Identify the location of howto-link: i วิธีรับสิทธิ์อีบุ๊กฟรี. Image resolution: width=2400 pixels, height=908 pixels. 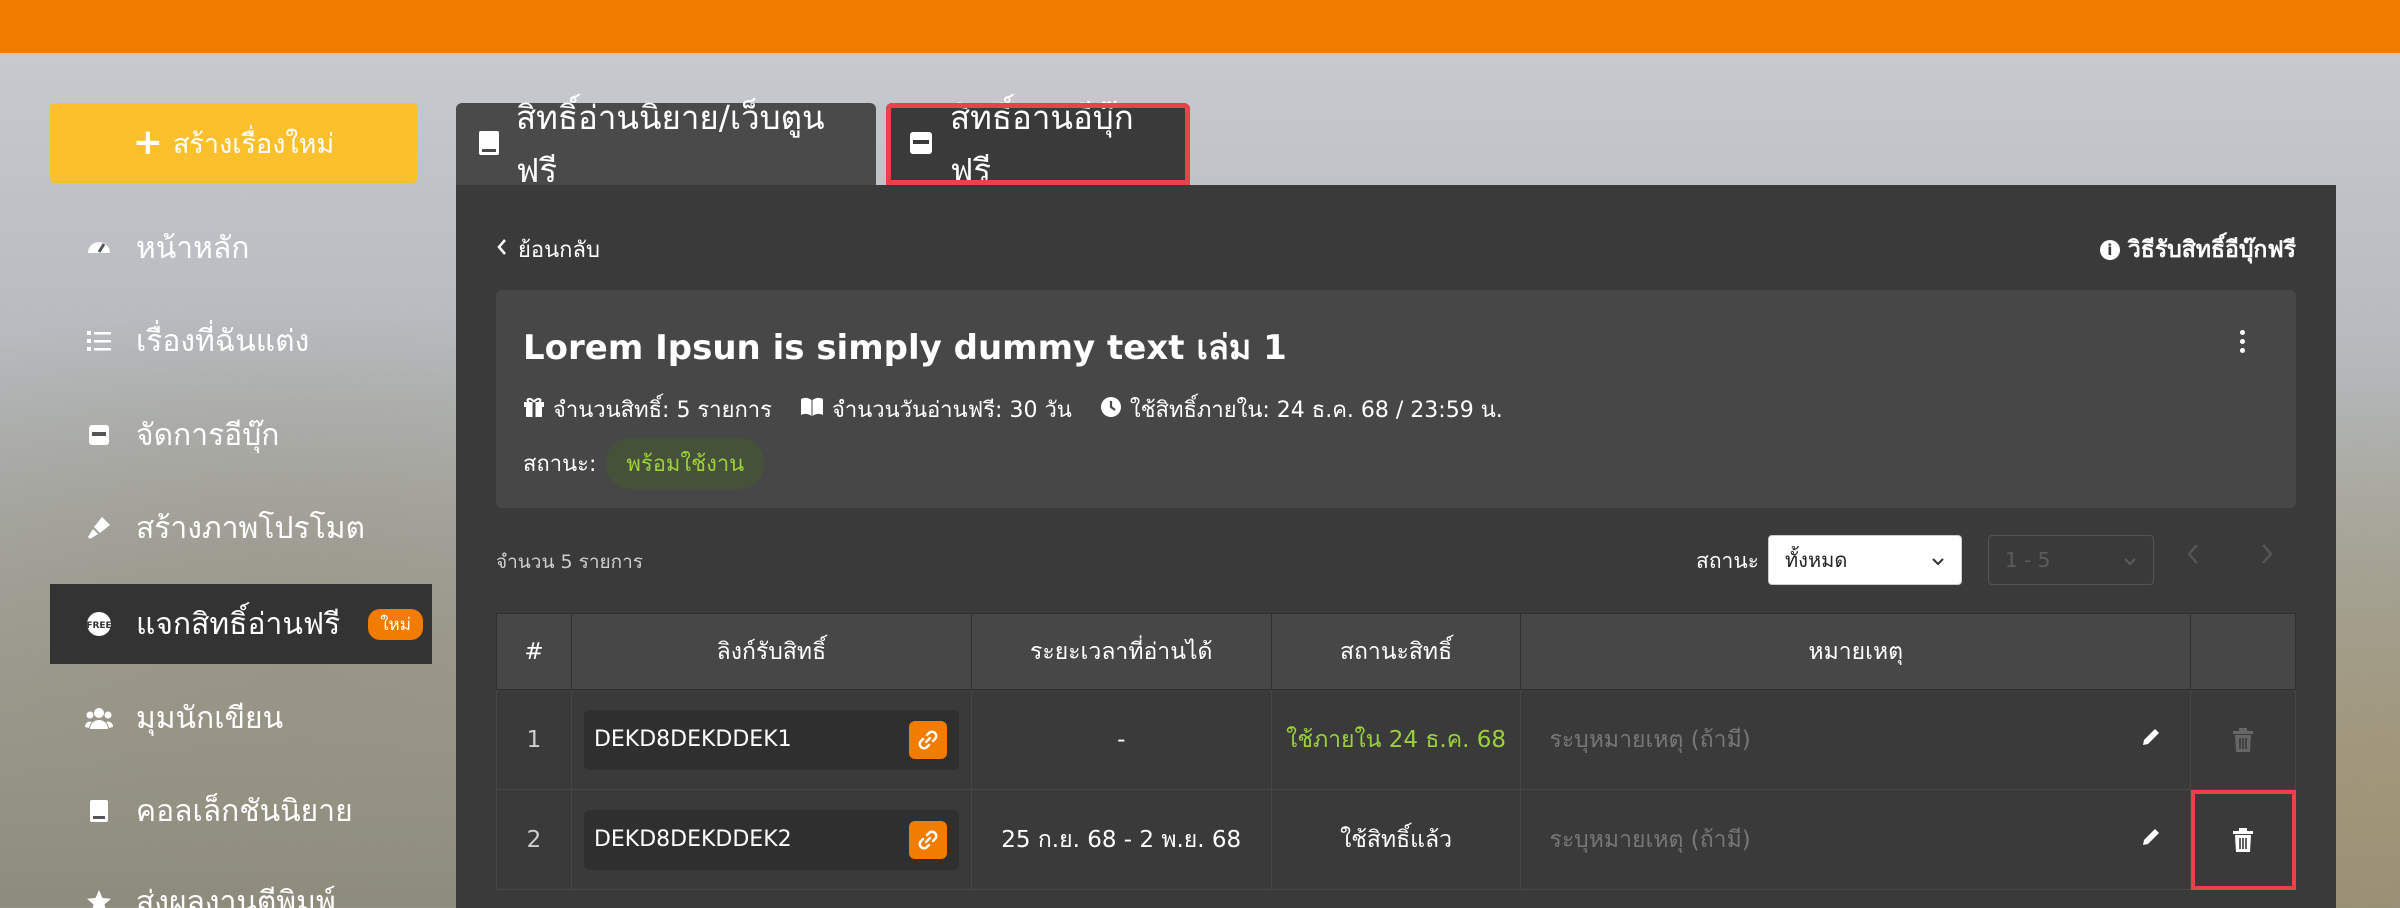
(2197, 250).